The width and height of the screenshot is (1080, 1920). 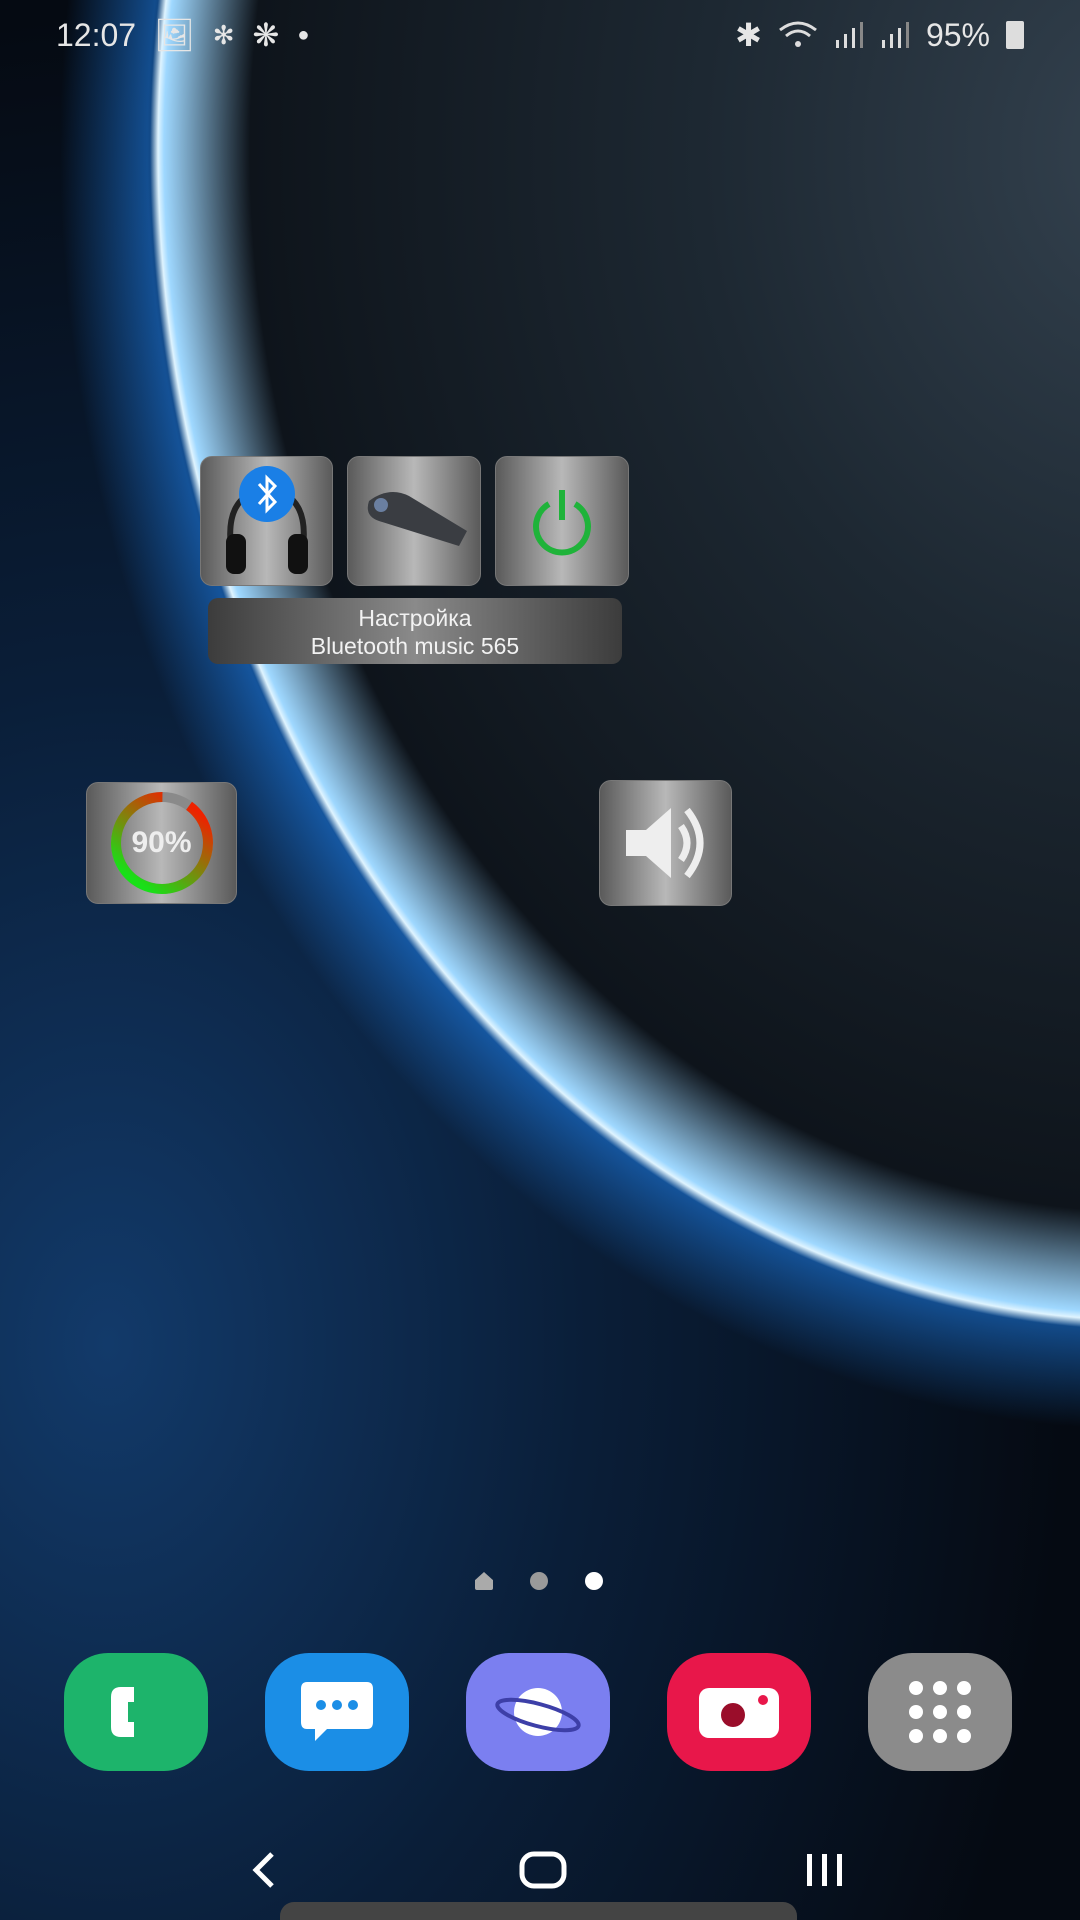 I want to click on status-bar: 12:07 🖼 ✻ ❋ ● ✱ 95%, so click(x=540, y=35).